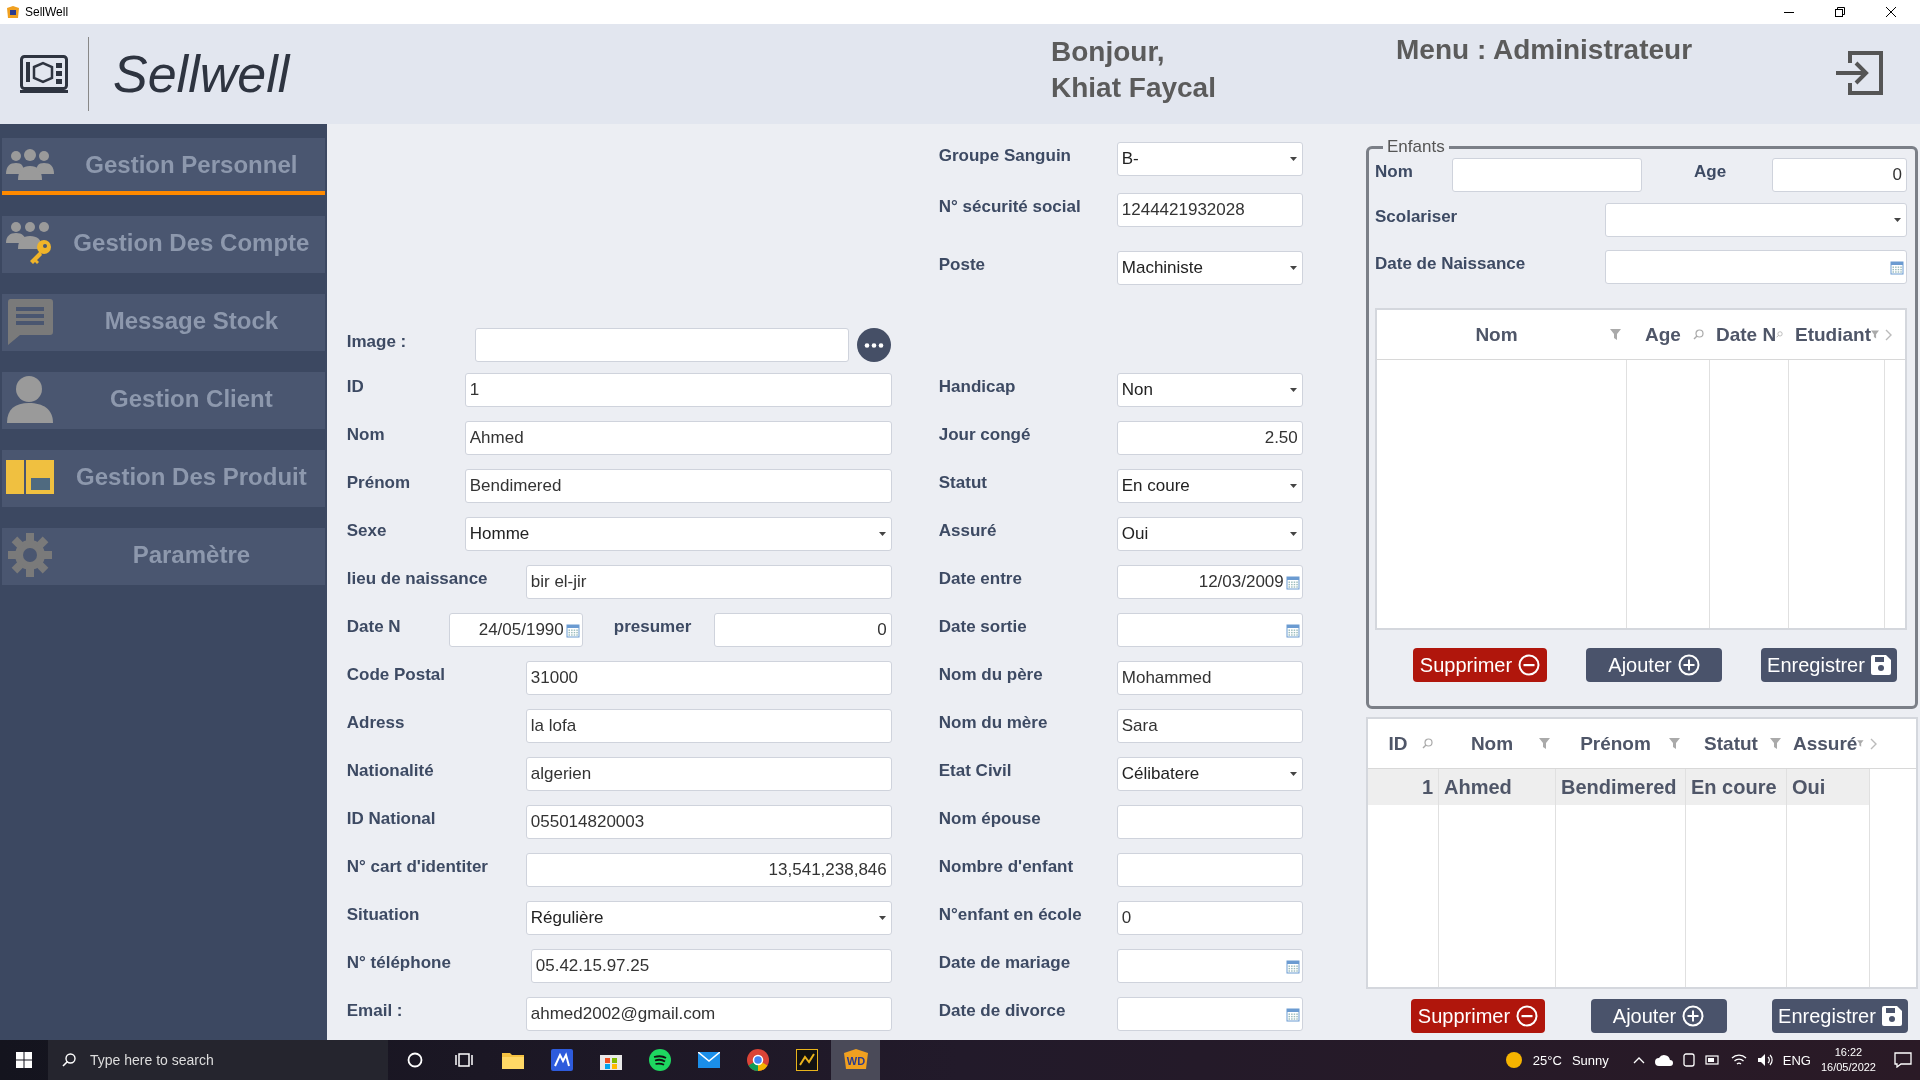 This screenshot has width=1920, height=1080. Describe the element at coordinates (512, 1060) in the screenshot. I see `folder-icon` at that location.